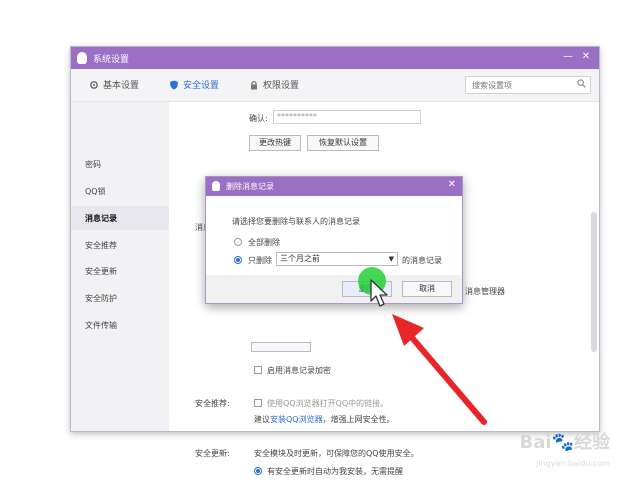 This screenshot has width=640, height=480. What do you see at coordinates (93, 164) in the screenshot?
I see `sidebar-item-password: 密码` at bounding box center [93, 164].